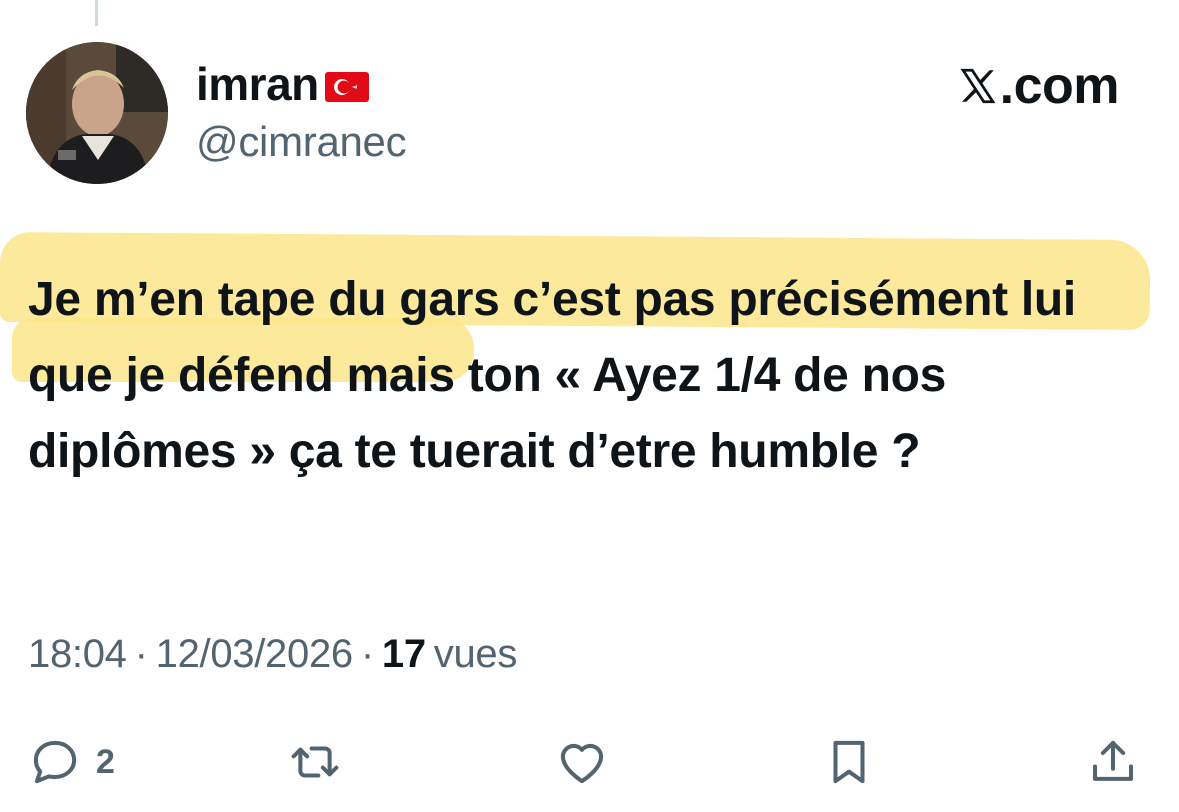 The image size is (1179, 812). I want to click on bookmark-icon, so click(849, 762).